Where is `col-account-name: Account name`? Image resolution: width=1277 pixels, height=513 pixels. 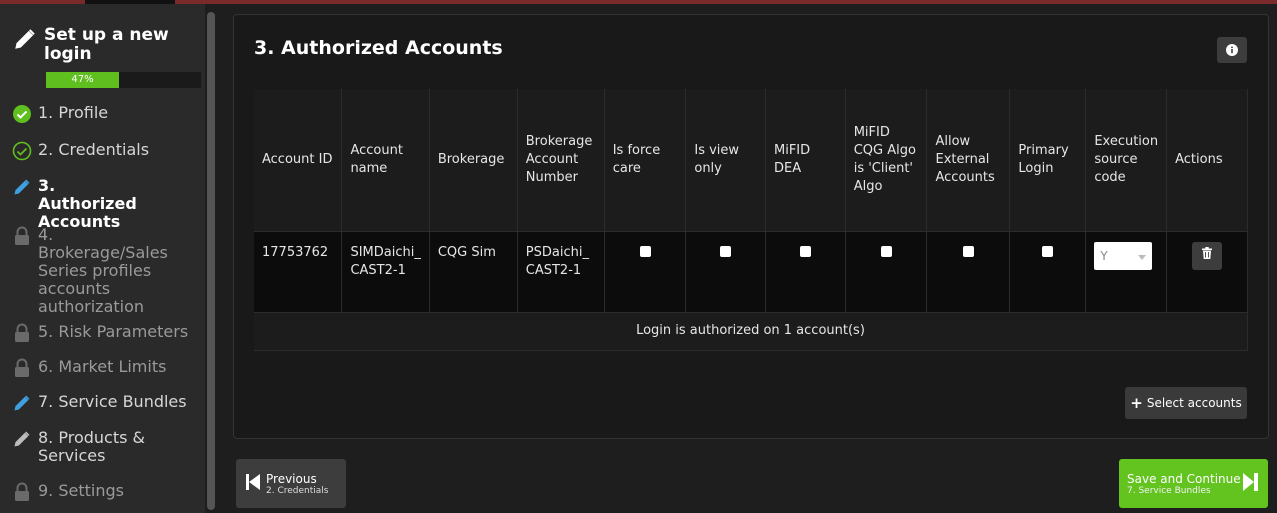 col-account-name: Account name is located at coordinates (385, 160).